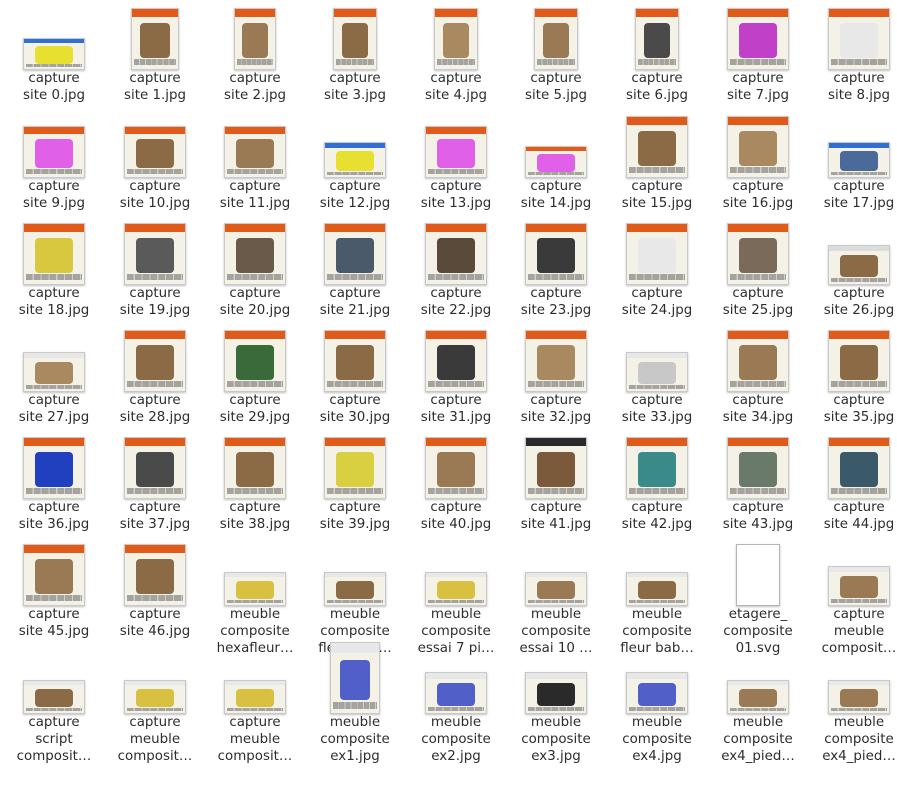 The height and width of the screenshot is (786, 897). I want to click on file-item: capture site 28.jpg, so click(155, 377).